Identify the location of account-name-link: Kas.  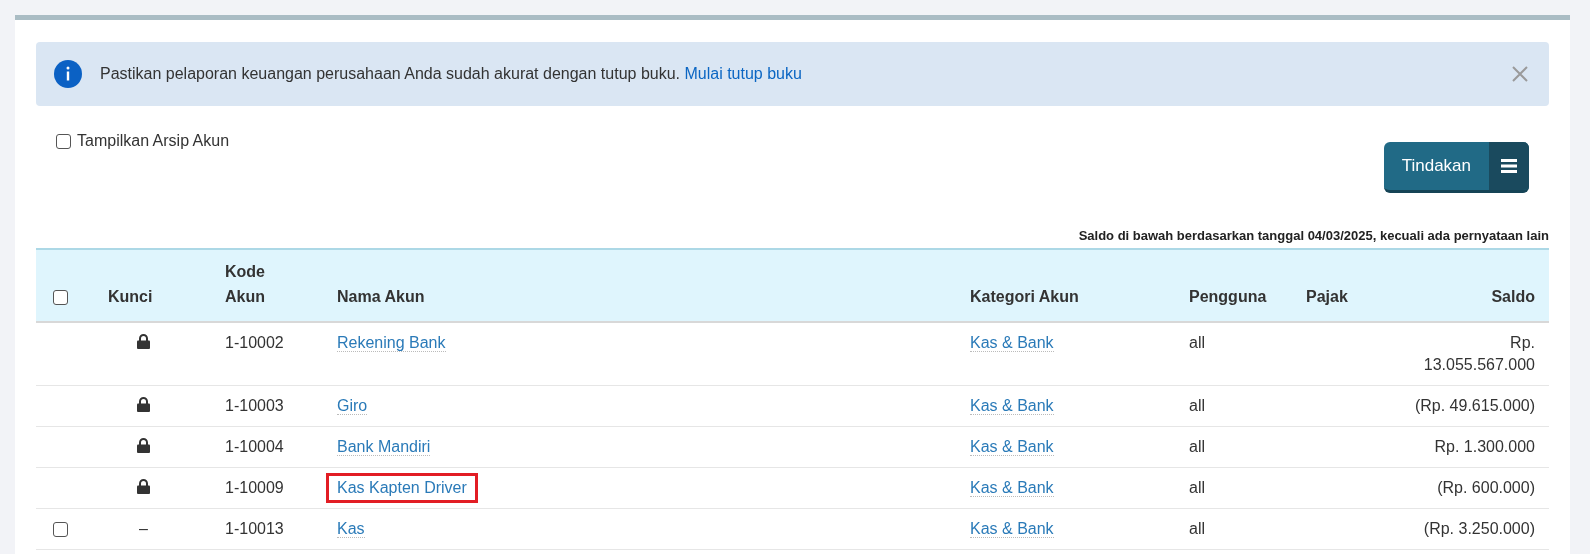
(351, 529).